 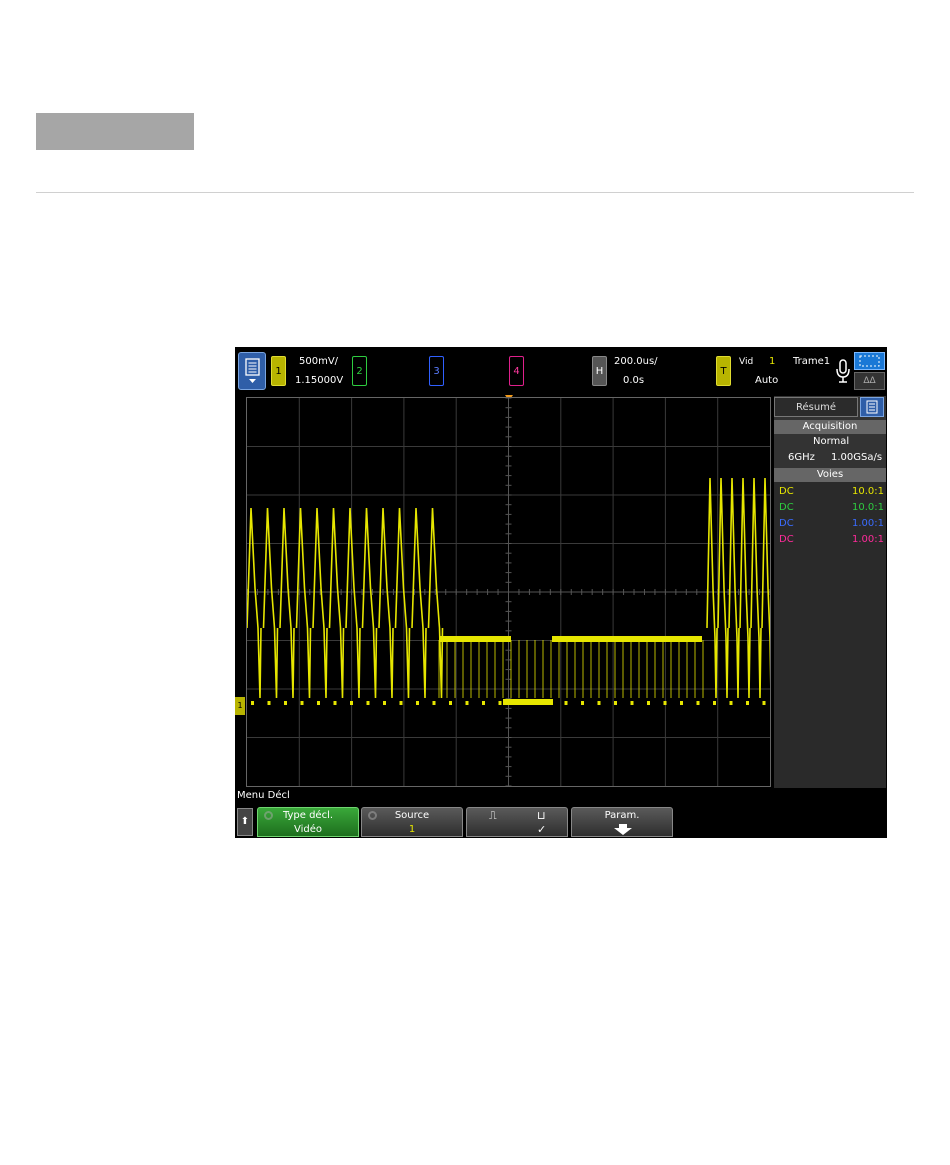 I want to click on trigger-field: Trame1, so click(x=812, y=361).